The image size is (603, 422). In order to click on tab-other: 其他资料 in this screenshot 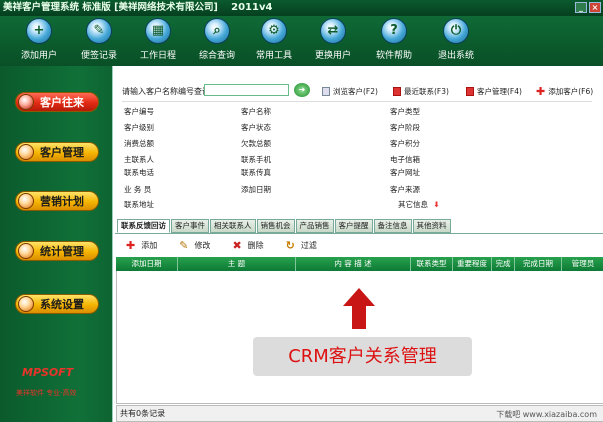, I will do `click(431, 226)`.